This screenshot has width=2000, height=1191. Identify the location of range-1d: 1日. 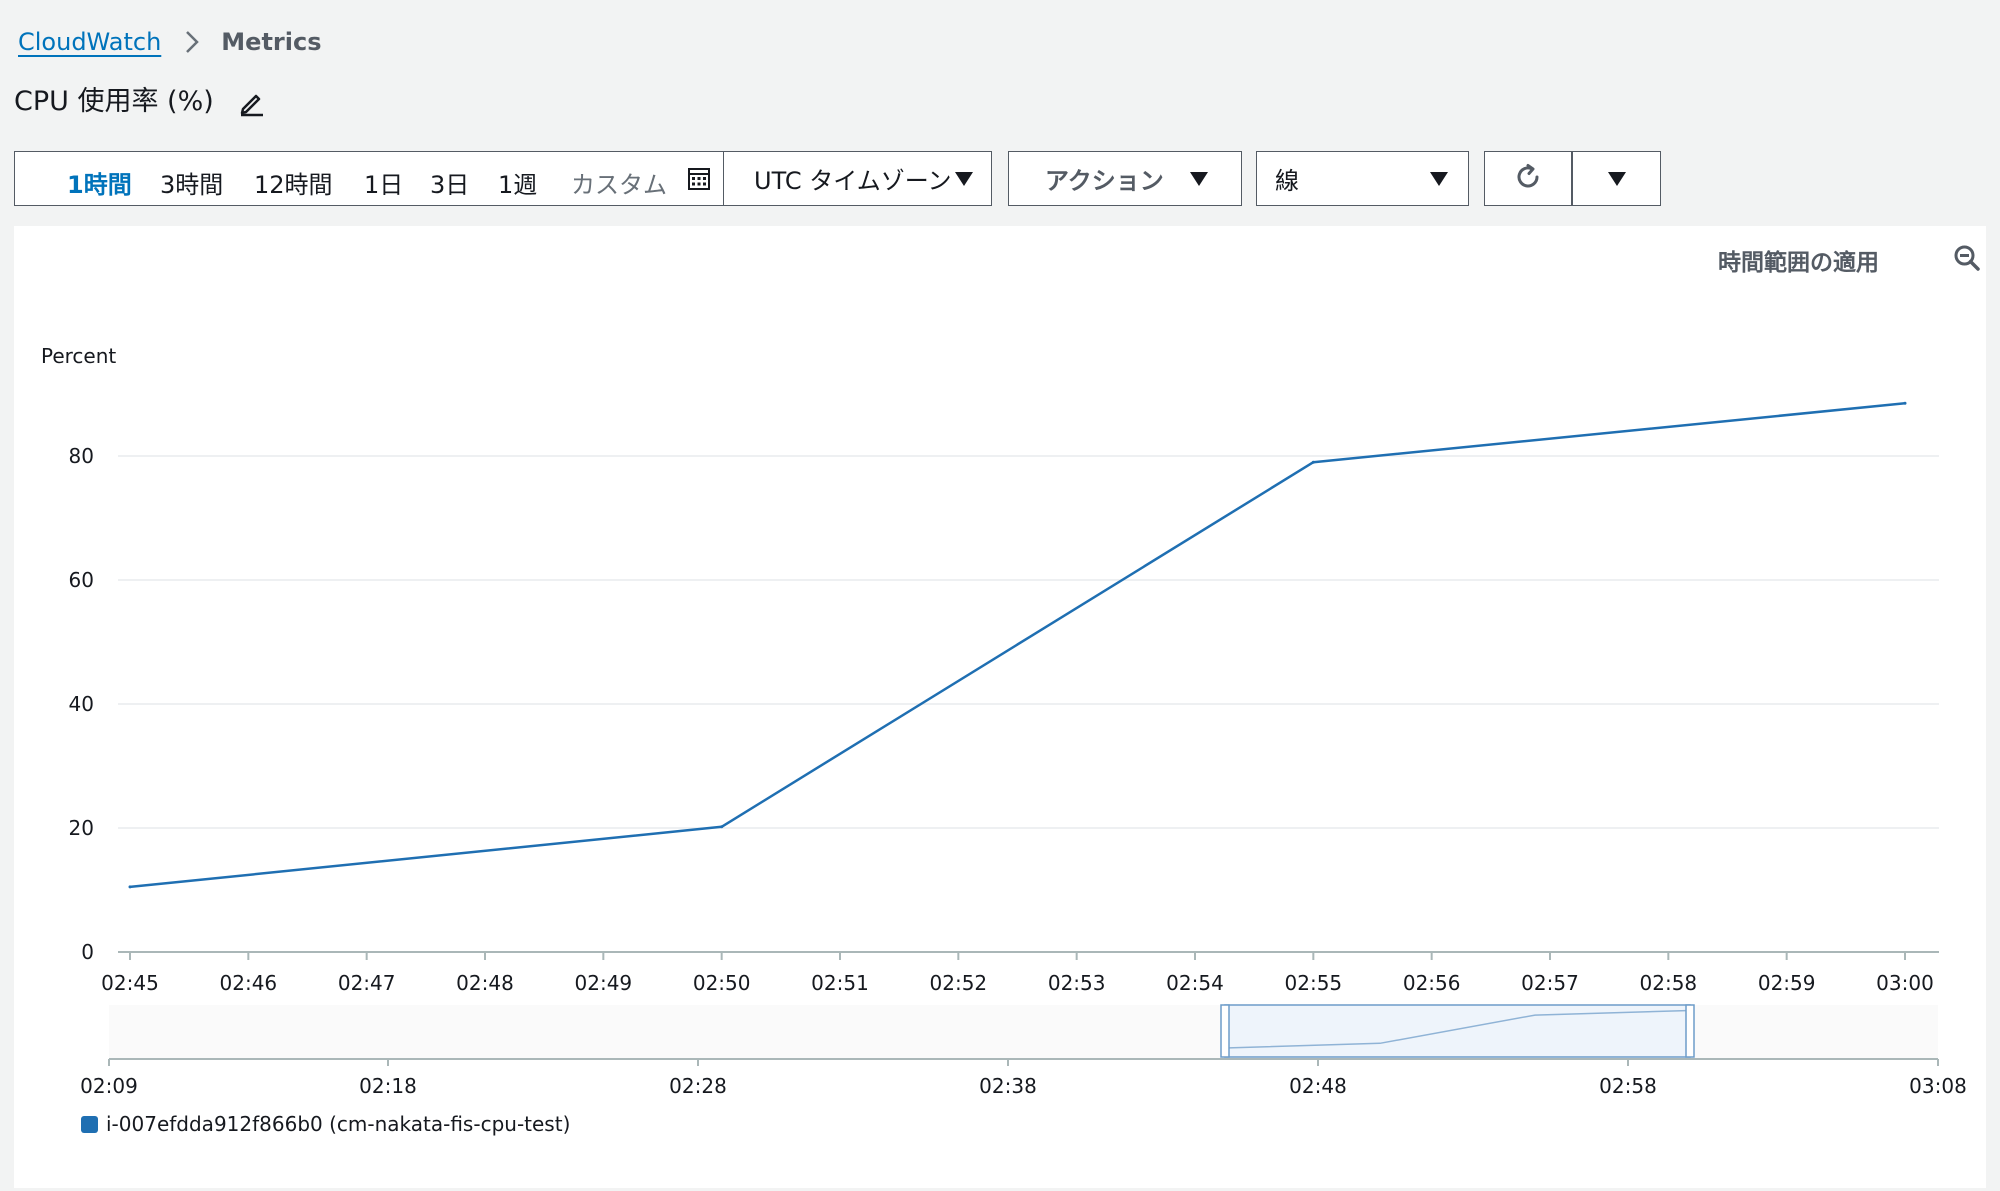
(383, 182).